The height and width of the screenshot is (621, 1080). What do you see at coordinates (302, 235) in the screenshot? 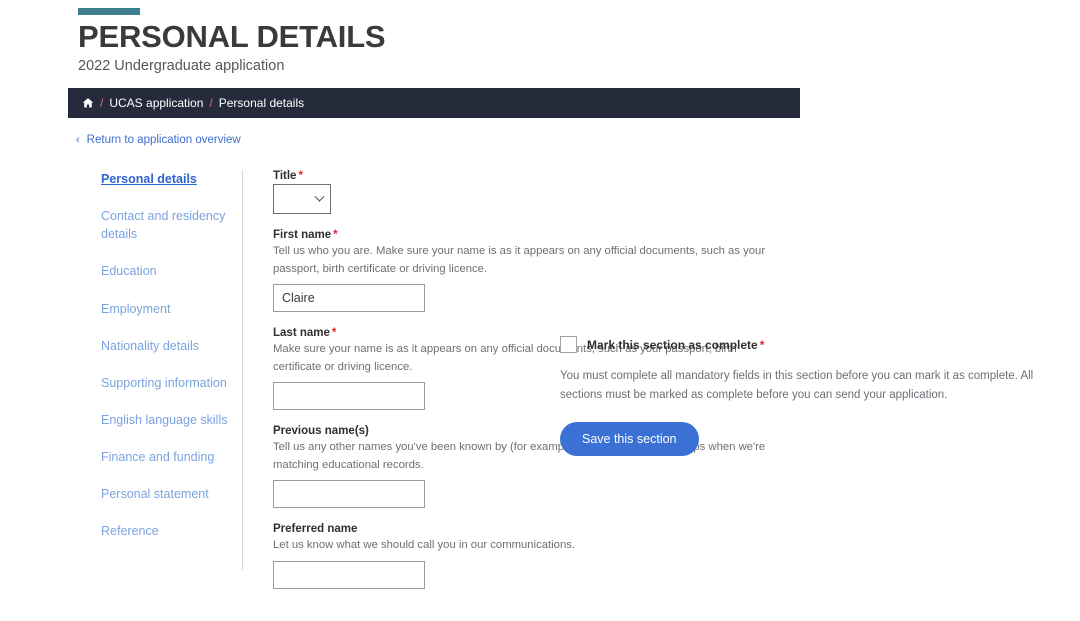
I see `first-name-label-text: First name` at bounding box center [302, 235].